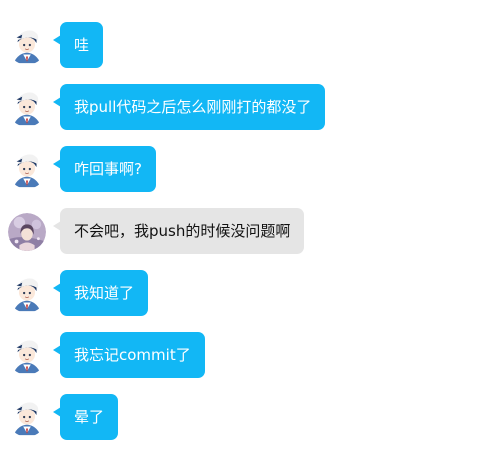 This screenshot has width=481, height=476. I want to click on message-row: 哇, so click(240, 45).